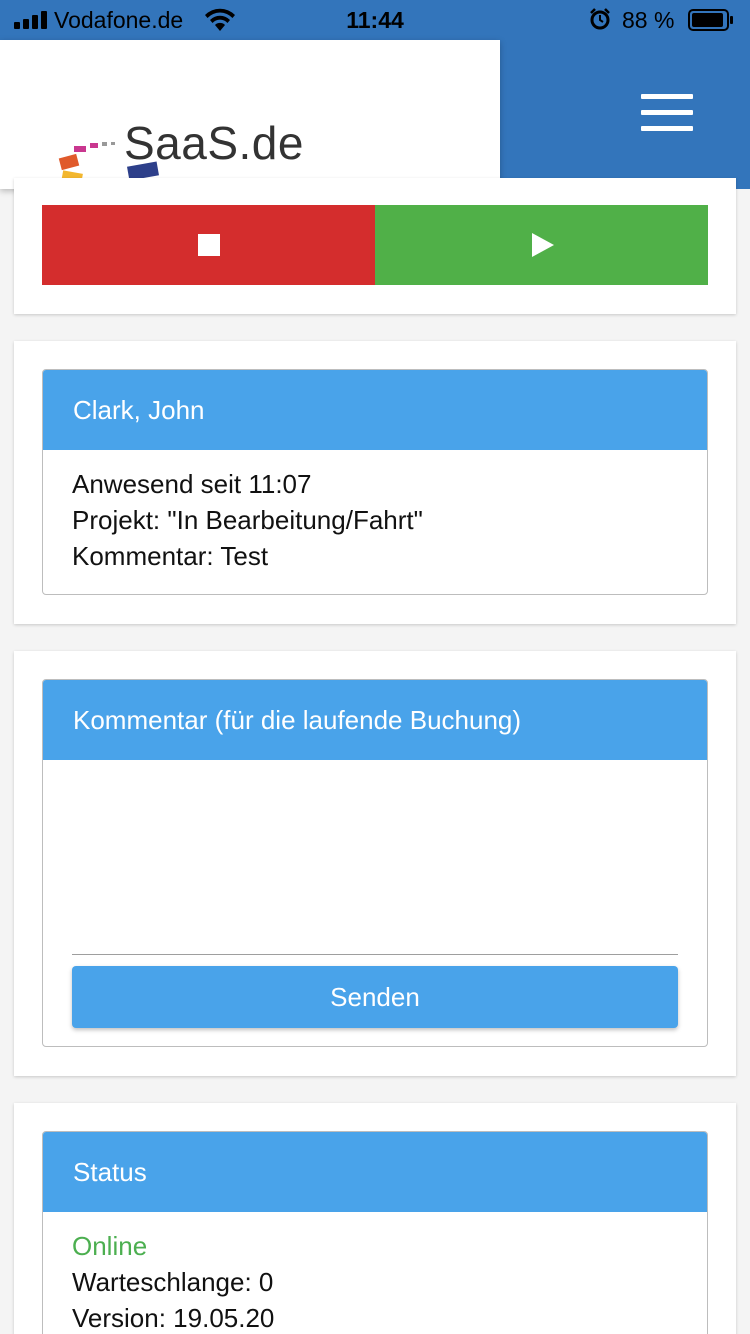 The image size is (750, 1334). I want to click on stop-icon, so click(208, 245).